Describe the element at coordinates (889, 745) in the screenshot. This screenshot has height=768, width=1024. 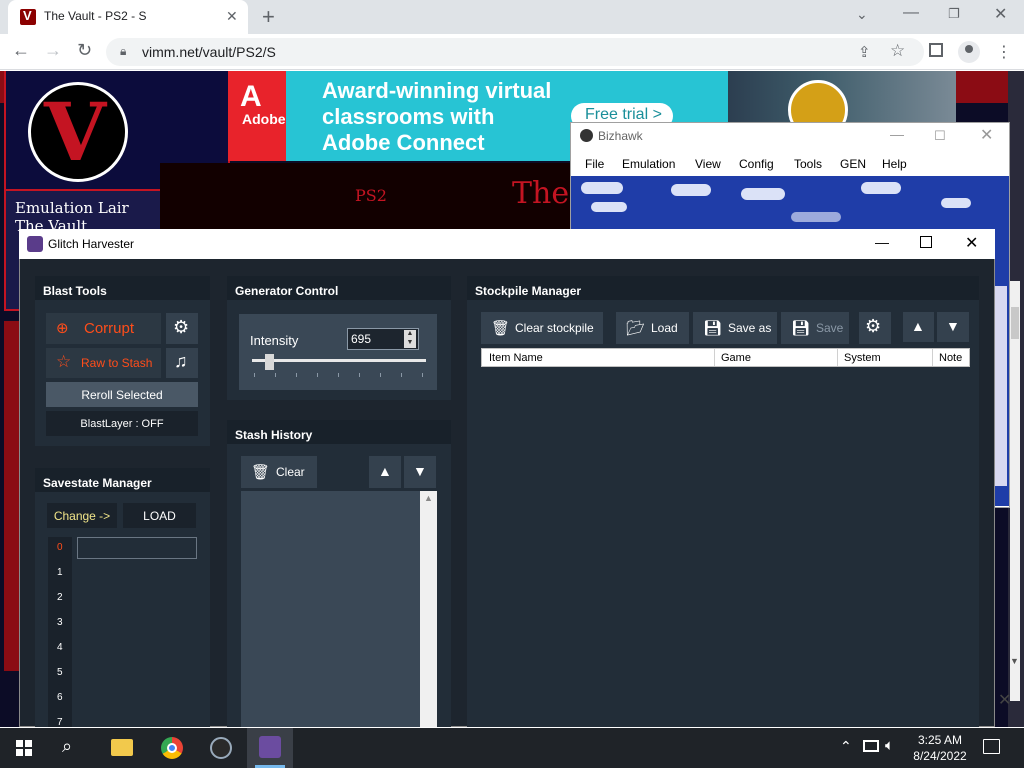
I see `volume-icon: 🔈︎` at that location.